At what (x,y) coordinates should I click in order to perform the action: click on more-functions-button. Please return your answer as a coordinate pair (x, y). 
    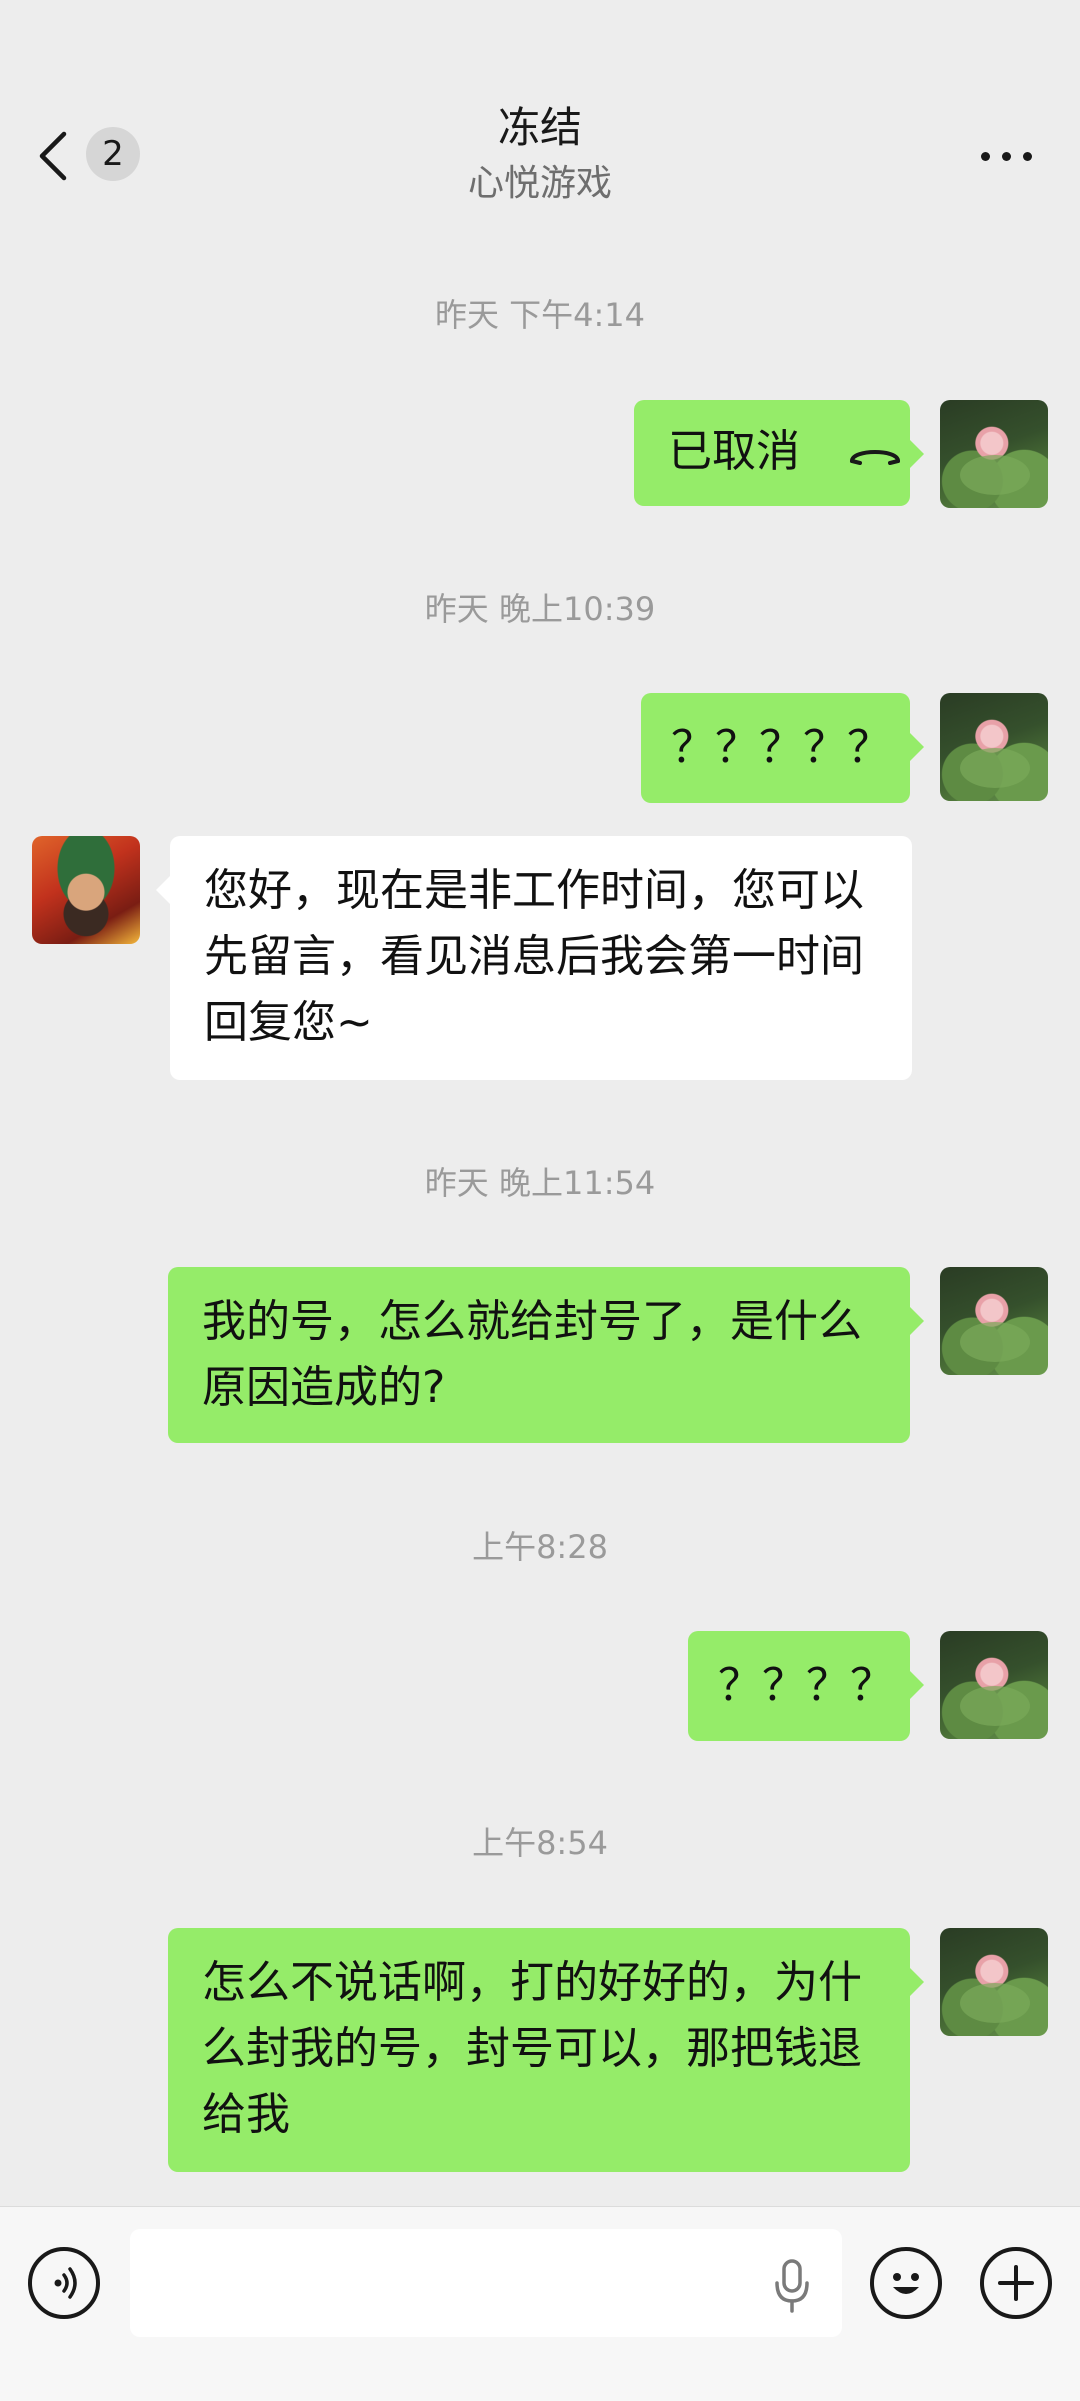
    Looking at the image, I should click on (1016, 2283).